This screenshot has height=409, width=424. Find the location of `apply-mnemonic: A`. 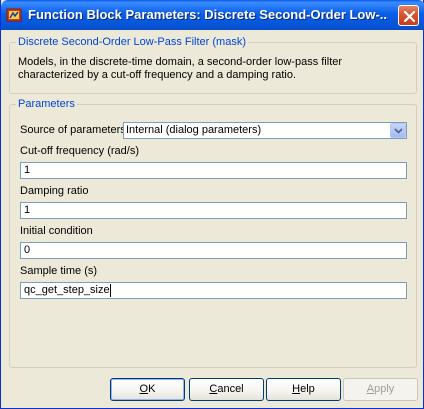

apply-mnemonic: A is located at coordinates (370, 389).